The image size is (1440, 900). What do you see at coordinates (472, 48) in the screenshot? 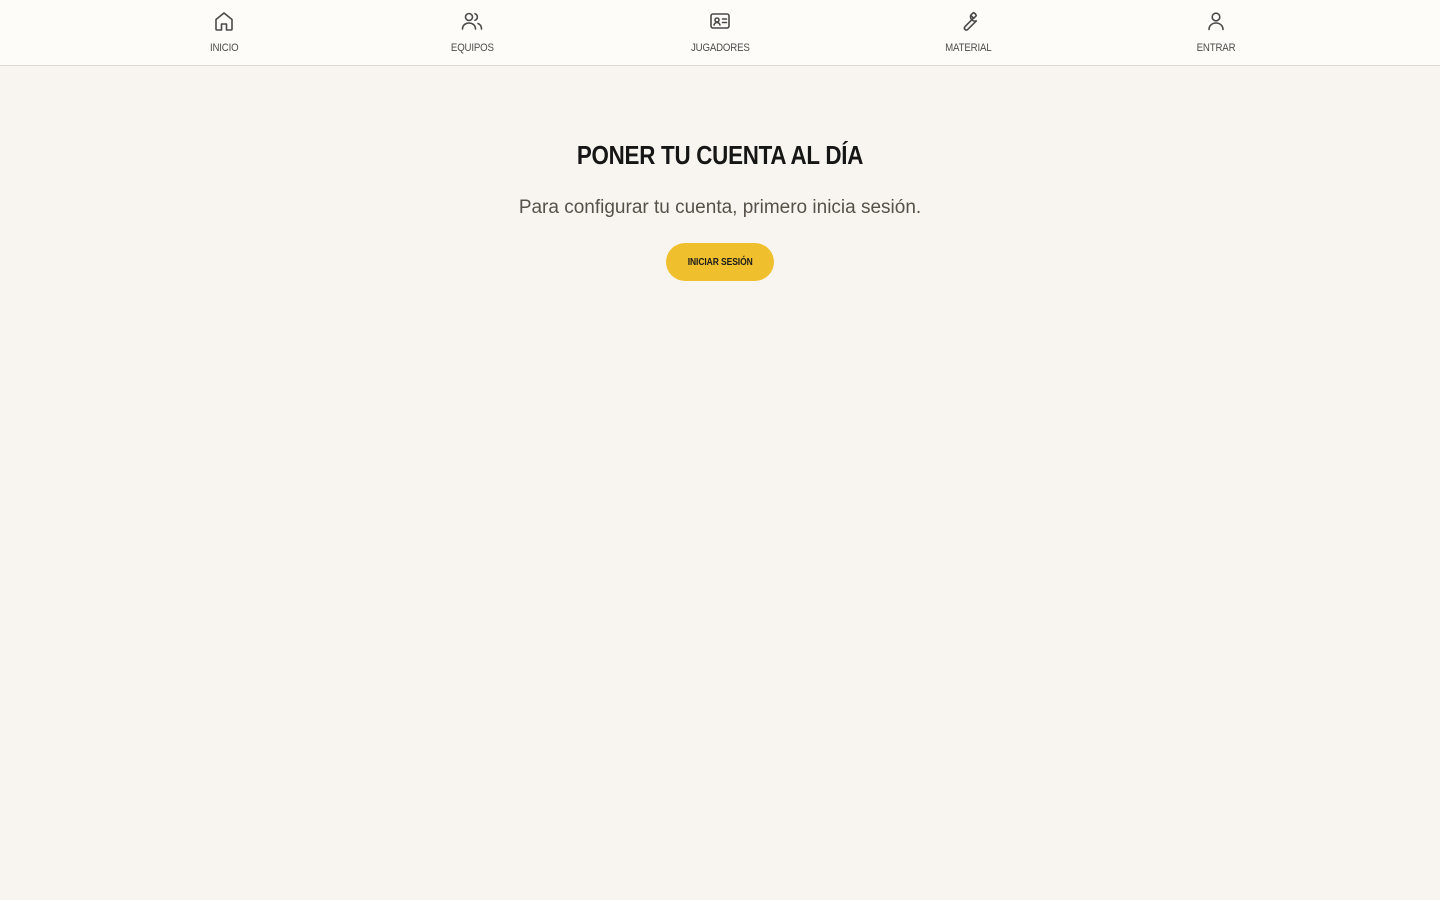
I see `nav-item-label: EQUIPOS` at bounding box center [472, 48].